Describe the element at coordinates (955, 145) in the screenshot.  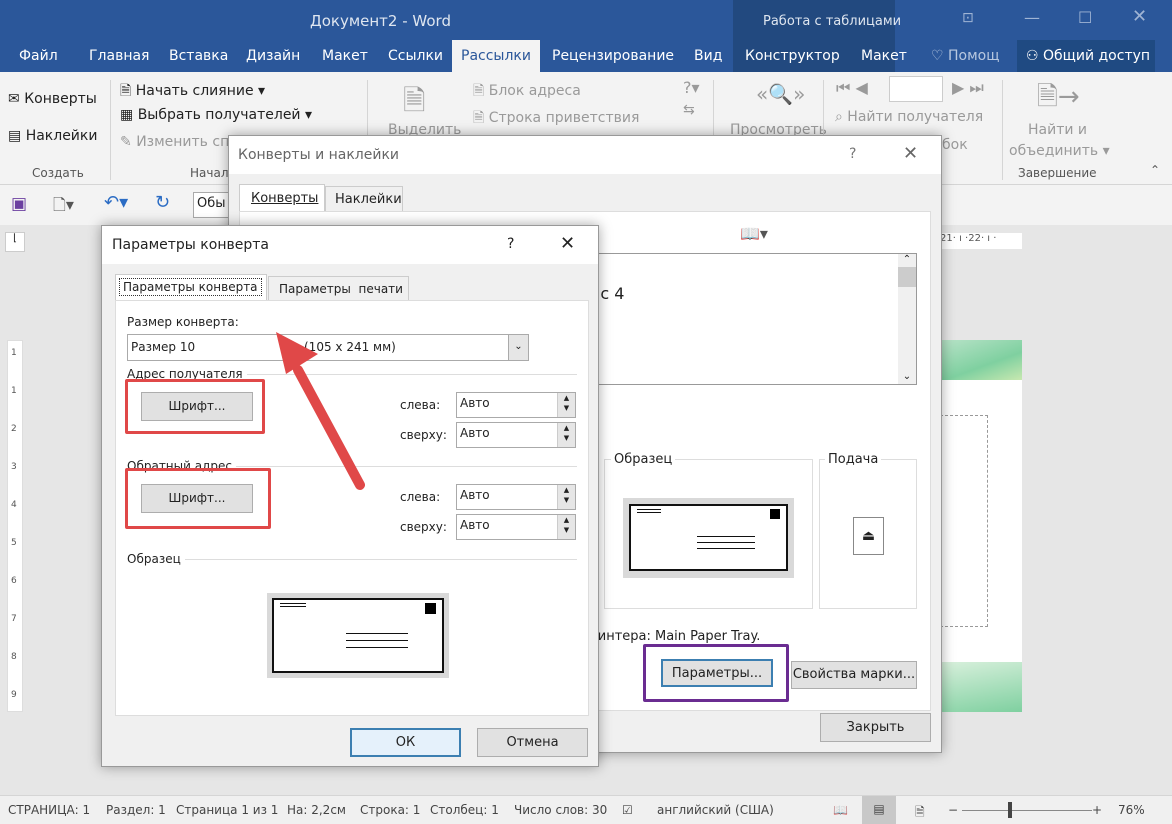
I see `check-errors-button: бок` at that location.